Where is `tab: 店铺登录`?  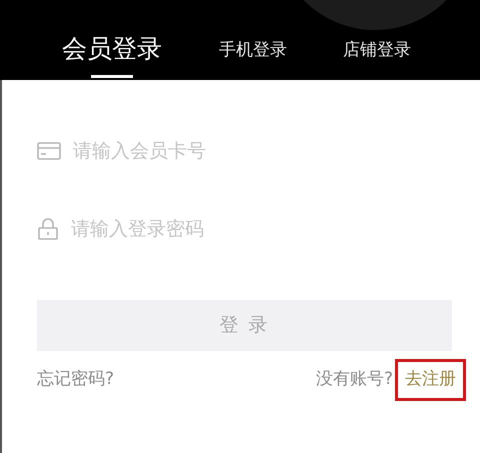 tab: 店铺登录 is located at coordinates (377, 58).